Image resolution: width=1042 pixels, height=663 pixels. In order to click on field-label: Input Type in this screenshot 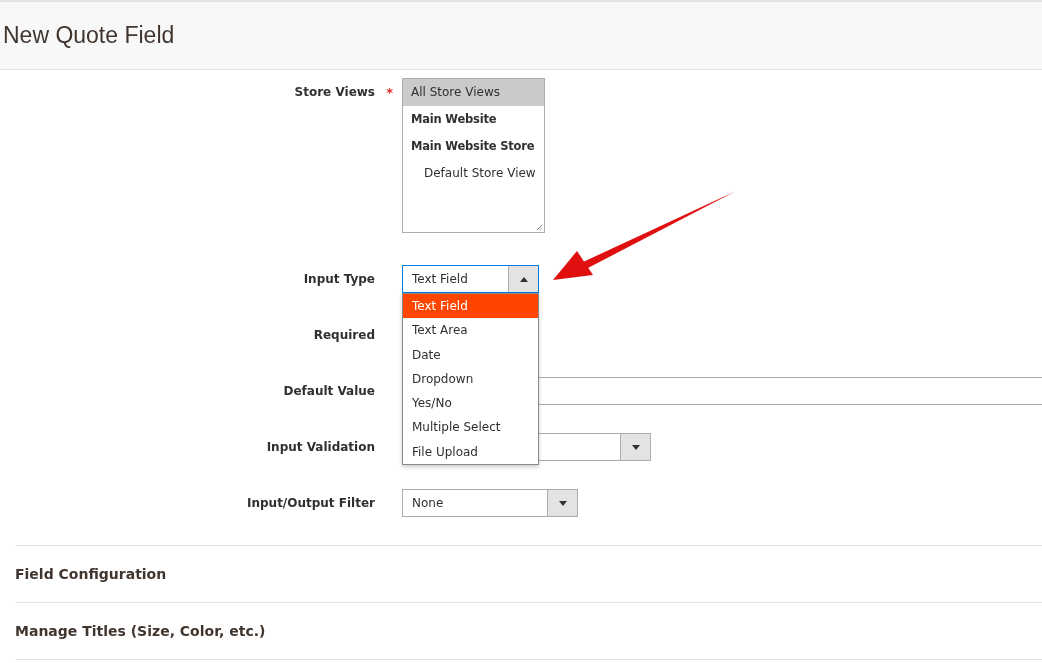, I will do `click(339, 279)`.